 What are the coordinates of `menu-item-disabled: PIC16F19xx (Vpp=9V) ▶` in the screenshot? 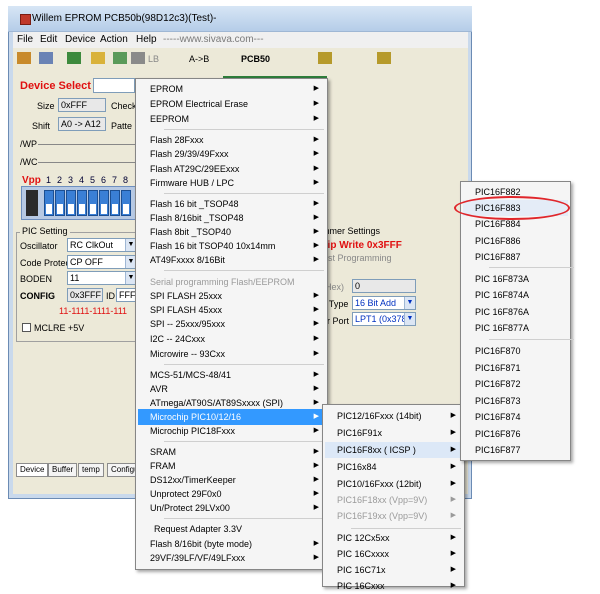 It's located at (393, 516).